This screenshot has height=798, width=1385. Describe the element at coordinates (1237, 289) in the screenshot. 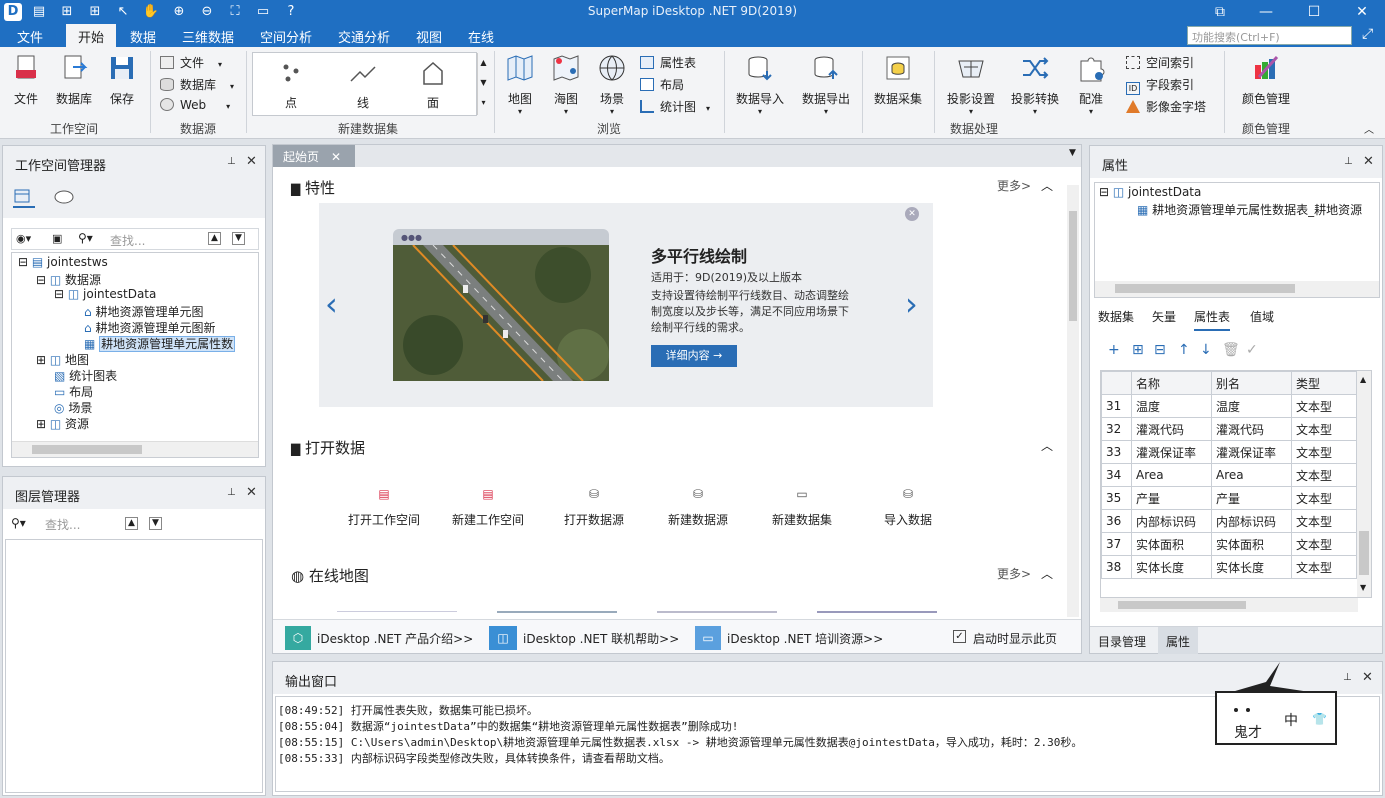

I see `prop-tree-hscroll` at that location.